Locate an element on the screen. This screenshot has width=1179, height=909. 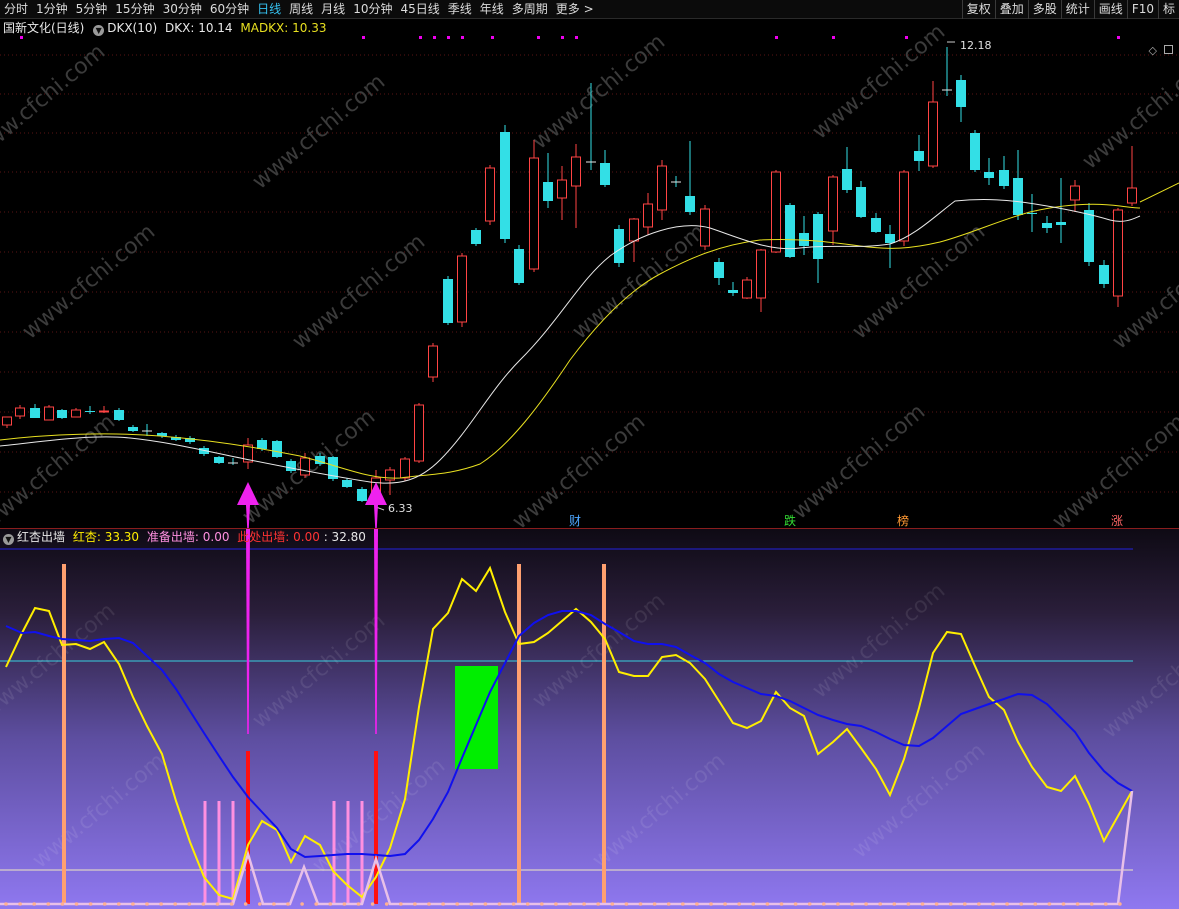
high-price-label: 12.18 is located at coordinates (976, 45).